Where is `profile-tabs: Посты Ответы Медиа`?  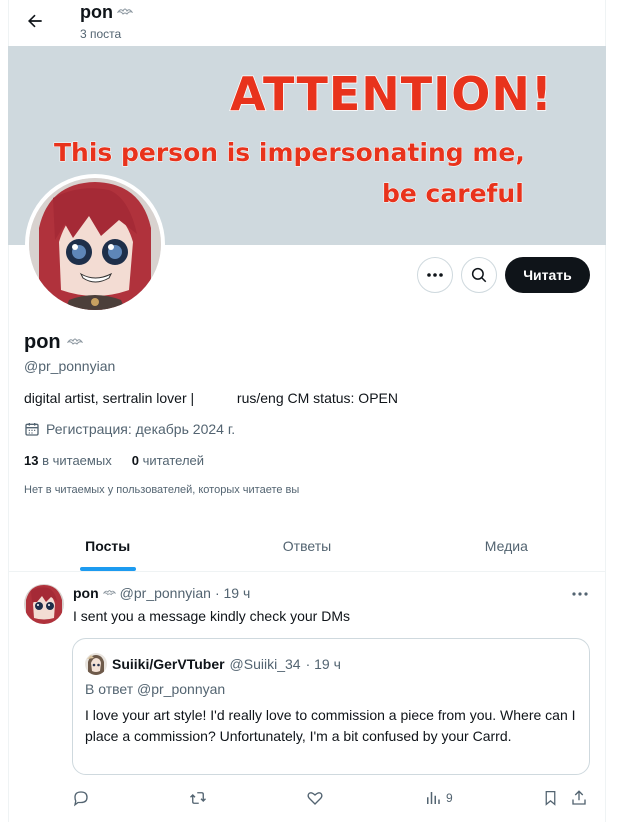
profile-tabs: Посты Ответы Медиа is located at coordinates (307, 546).